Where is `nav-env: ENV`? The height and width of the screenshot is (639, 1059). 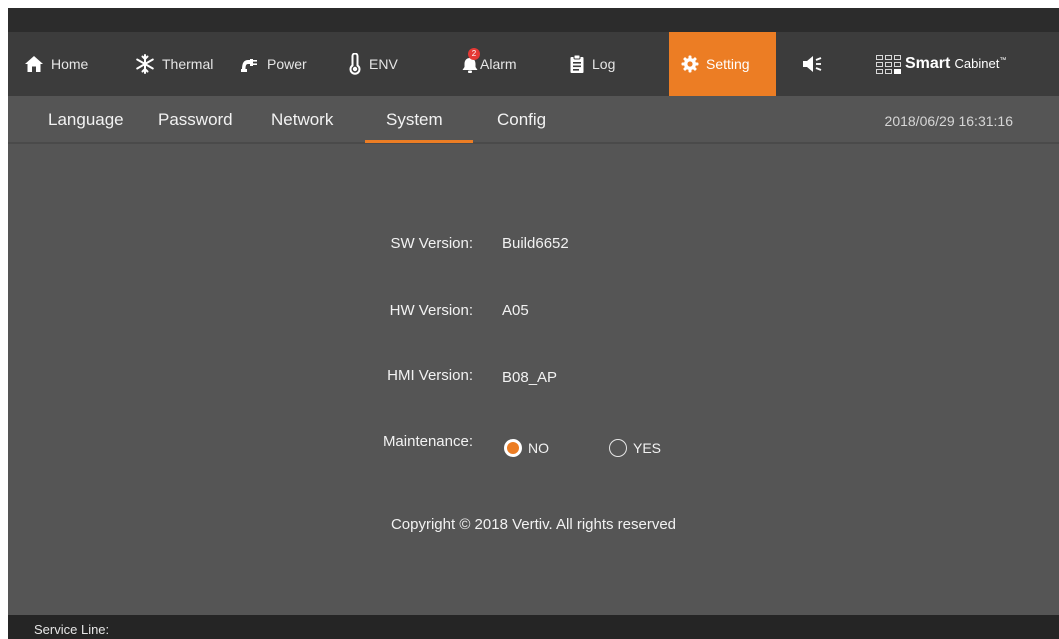 nav-env: ENV is located at coordinates (373, 64).